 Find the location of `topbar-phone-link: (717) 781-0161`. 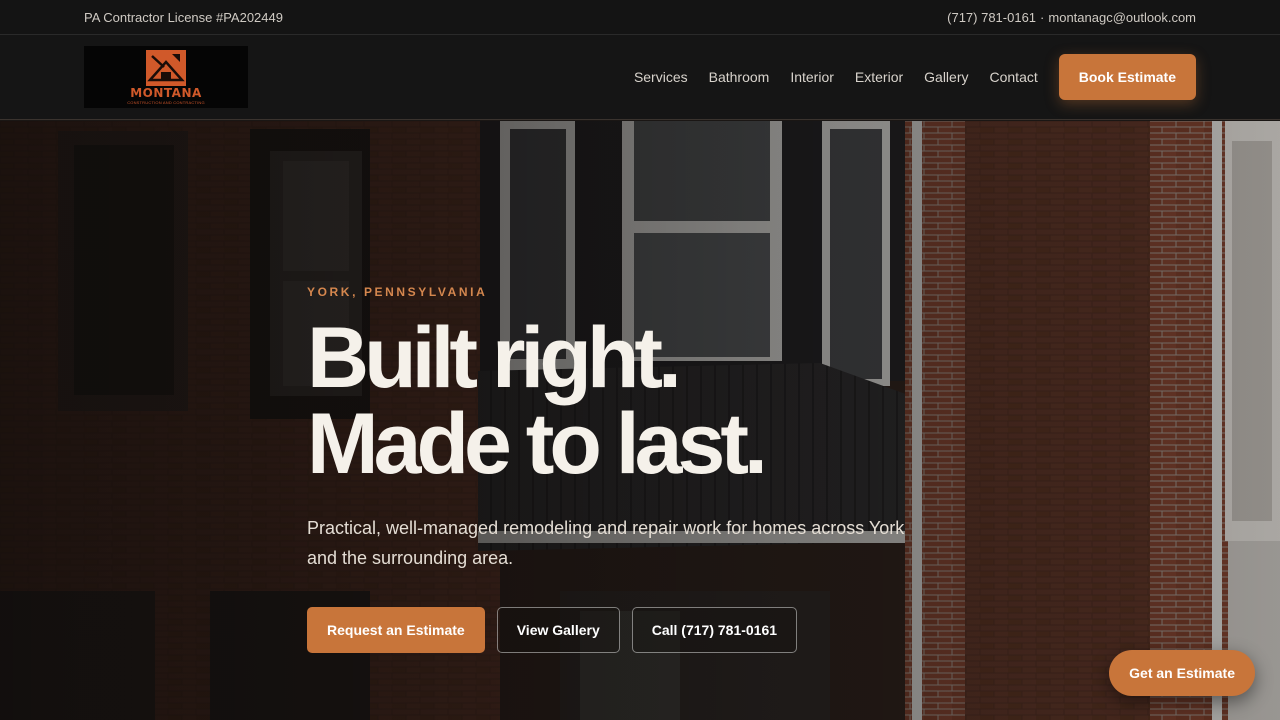

topbar-phone-link: (717) 781-0161 is located at coordinates (991, 17).